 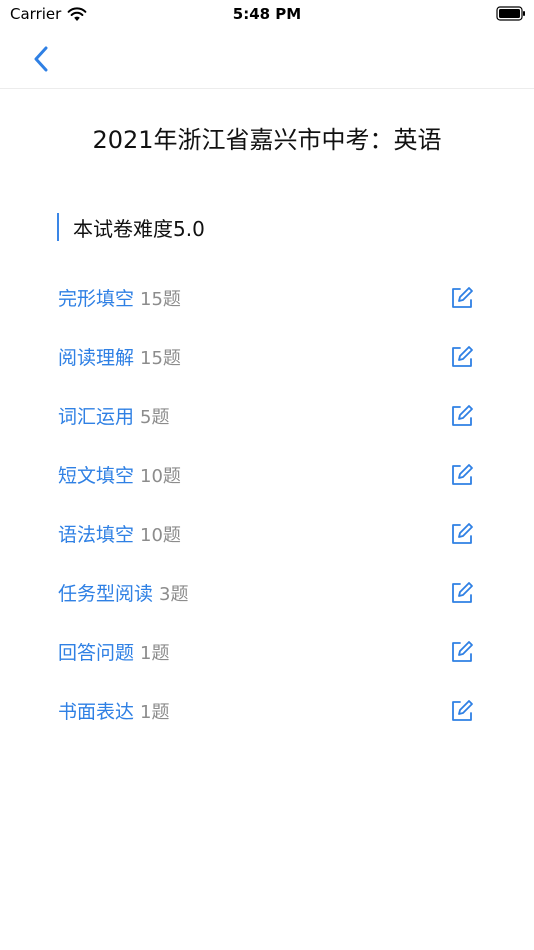 What do you see at coordinates (96, 417) in the screenshot?
I see `section-name: 词汇运用` at bounding box center [96, 417].